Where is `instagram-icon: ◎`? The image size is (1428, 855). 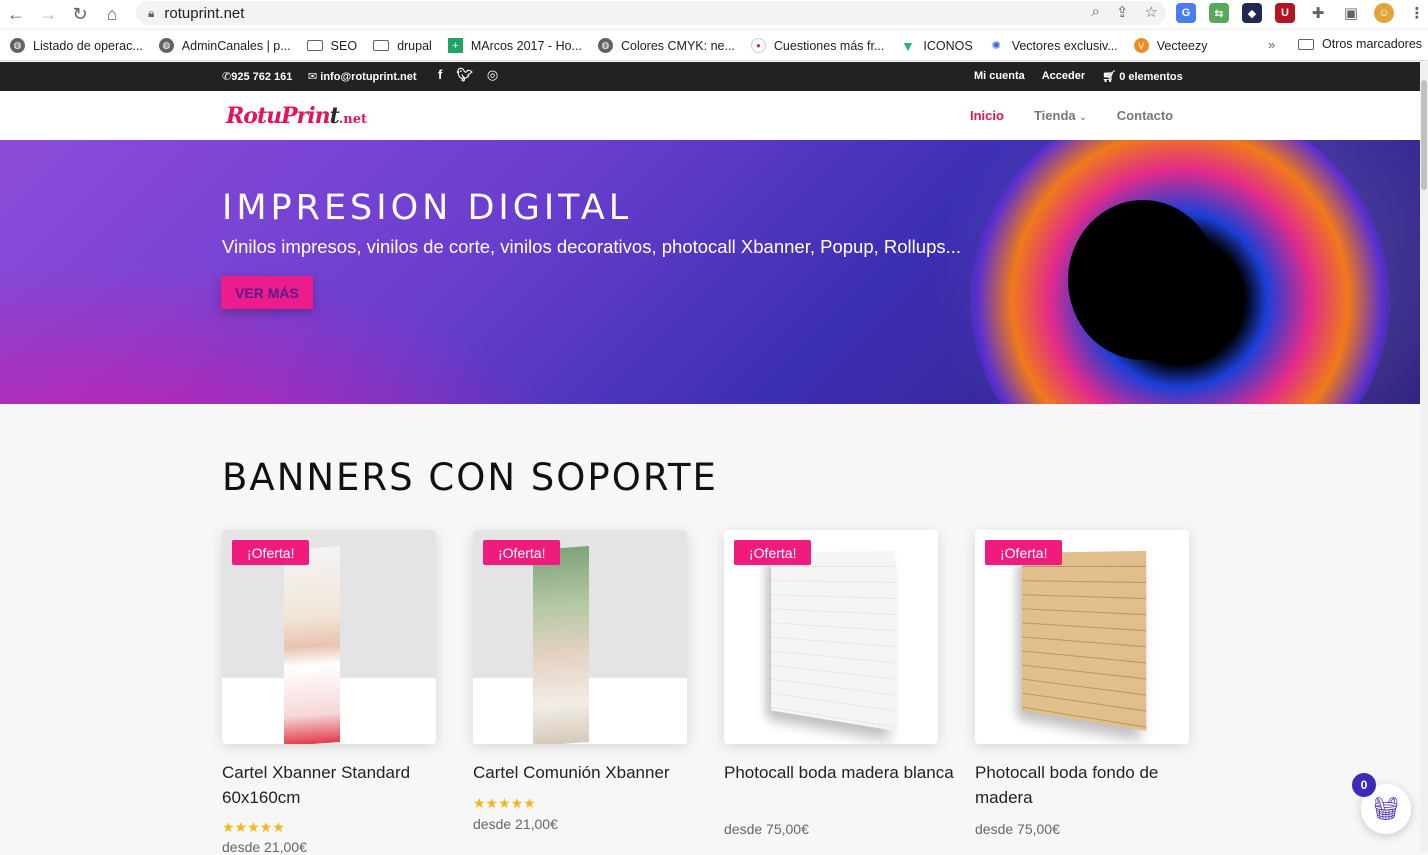
instagram-icon: ◎ is located at coordinates (492, 75).